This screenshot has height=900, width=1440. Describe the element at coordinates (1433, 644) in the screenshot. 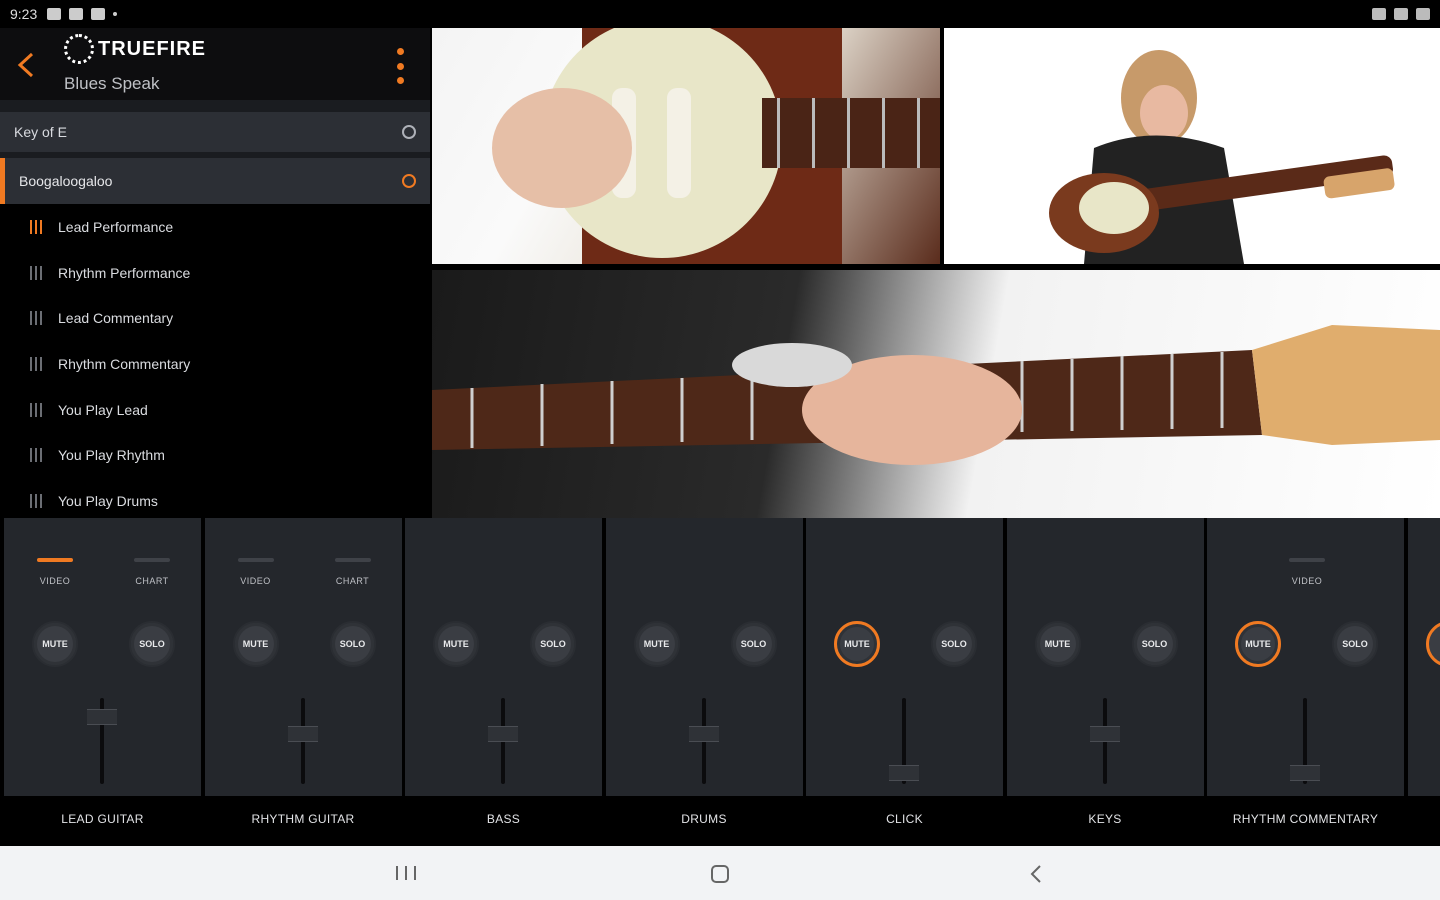

I see `mute-button-partial` at that location.